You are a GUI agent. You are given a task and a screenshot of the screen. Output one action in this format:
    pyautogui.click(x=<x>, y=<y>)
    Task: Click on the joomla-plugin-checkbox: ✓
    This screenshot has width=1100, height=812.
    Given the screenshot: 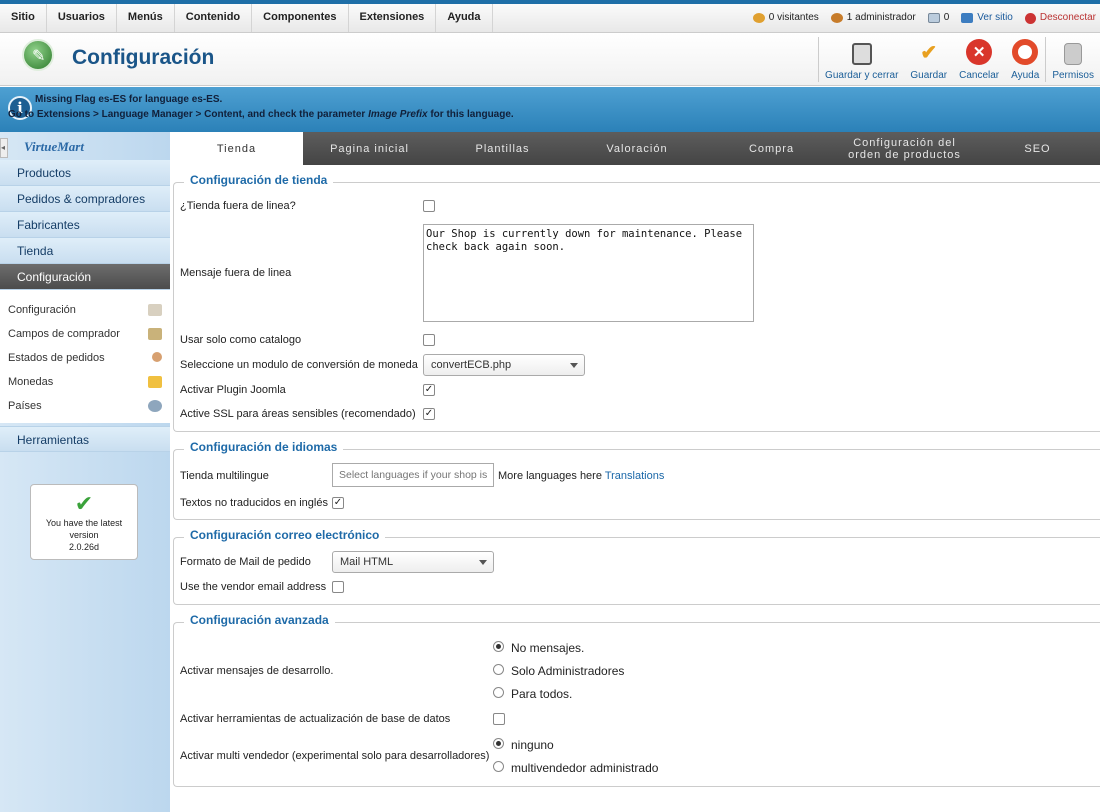 What is the action you would take?
    pyautogui.click(x=429, y=390)
    